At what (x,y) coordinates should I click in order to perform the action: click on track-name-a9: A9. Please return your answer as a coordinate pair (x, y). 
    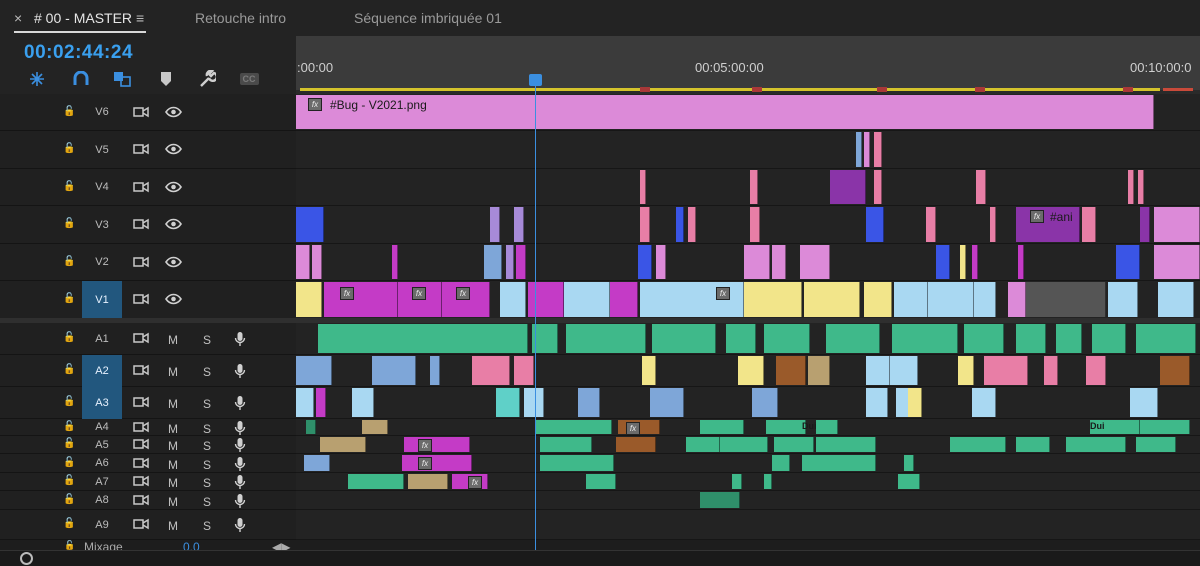
    Looking at the image, I should click on (102, 525).